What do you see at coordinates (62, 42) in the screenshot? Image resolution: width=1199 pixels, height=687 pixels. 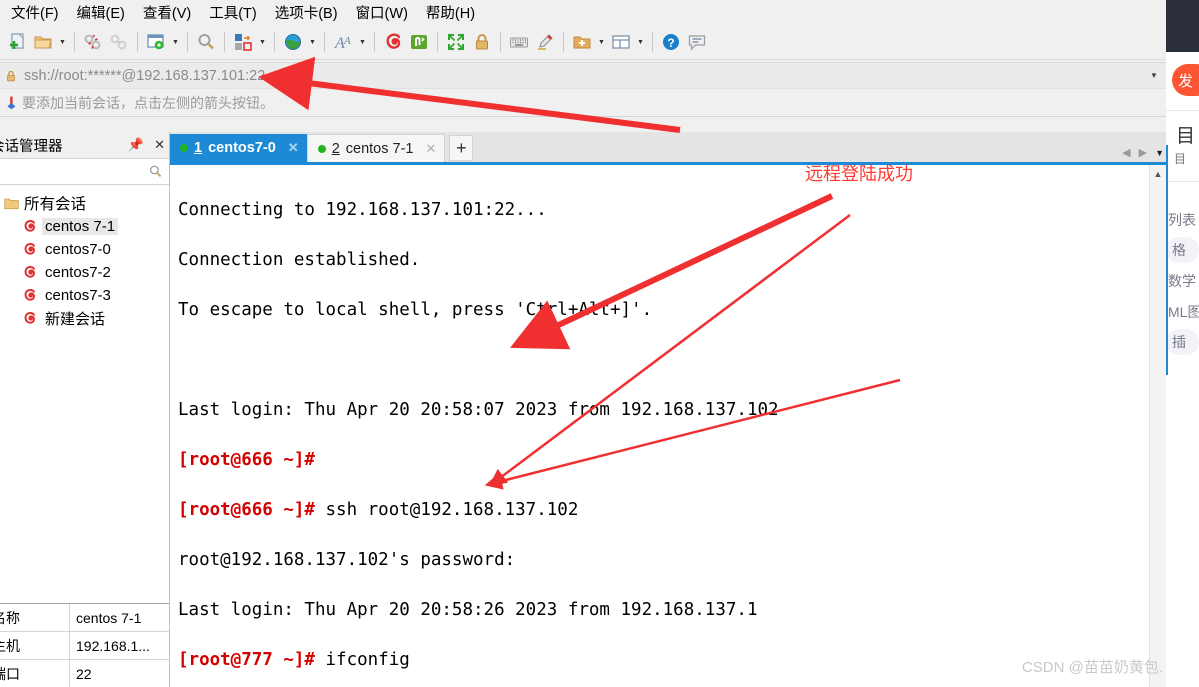 I see `open-folder-dropdown-icon: ▼` at bounding box center [62, 42].